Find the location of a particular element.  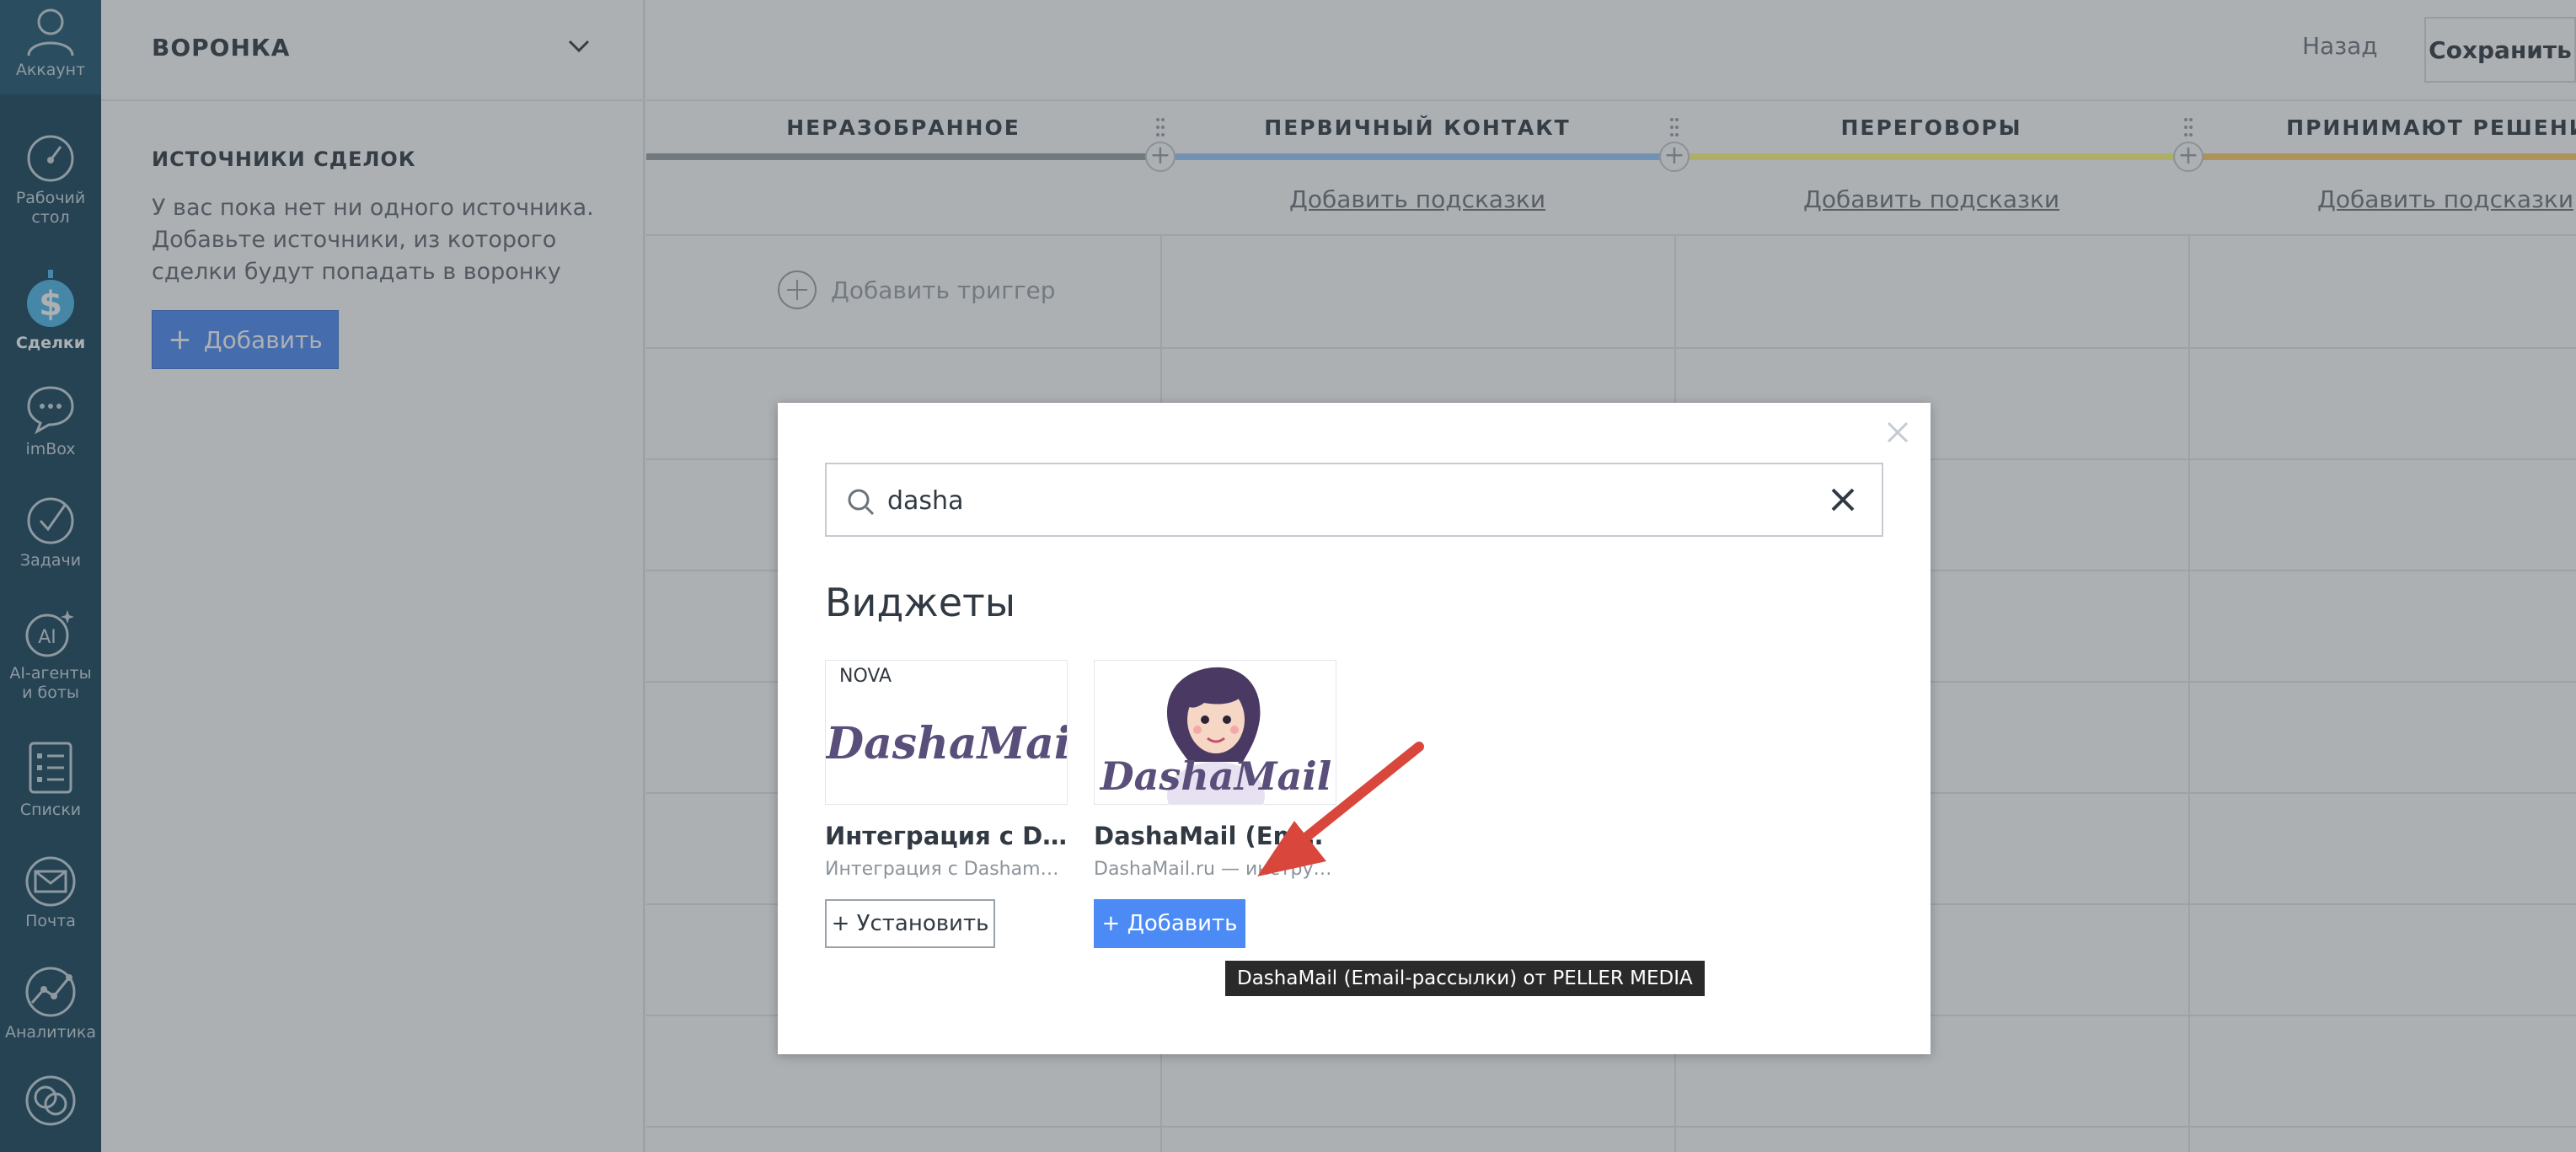

search-icon is located at coordinates (861, 502).